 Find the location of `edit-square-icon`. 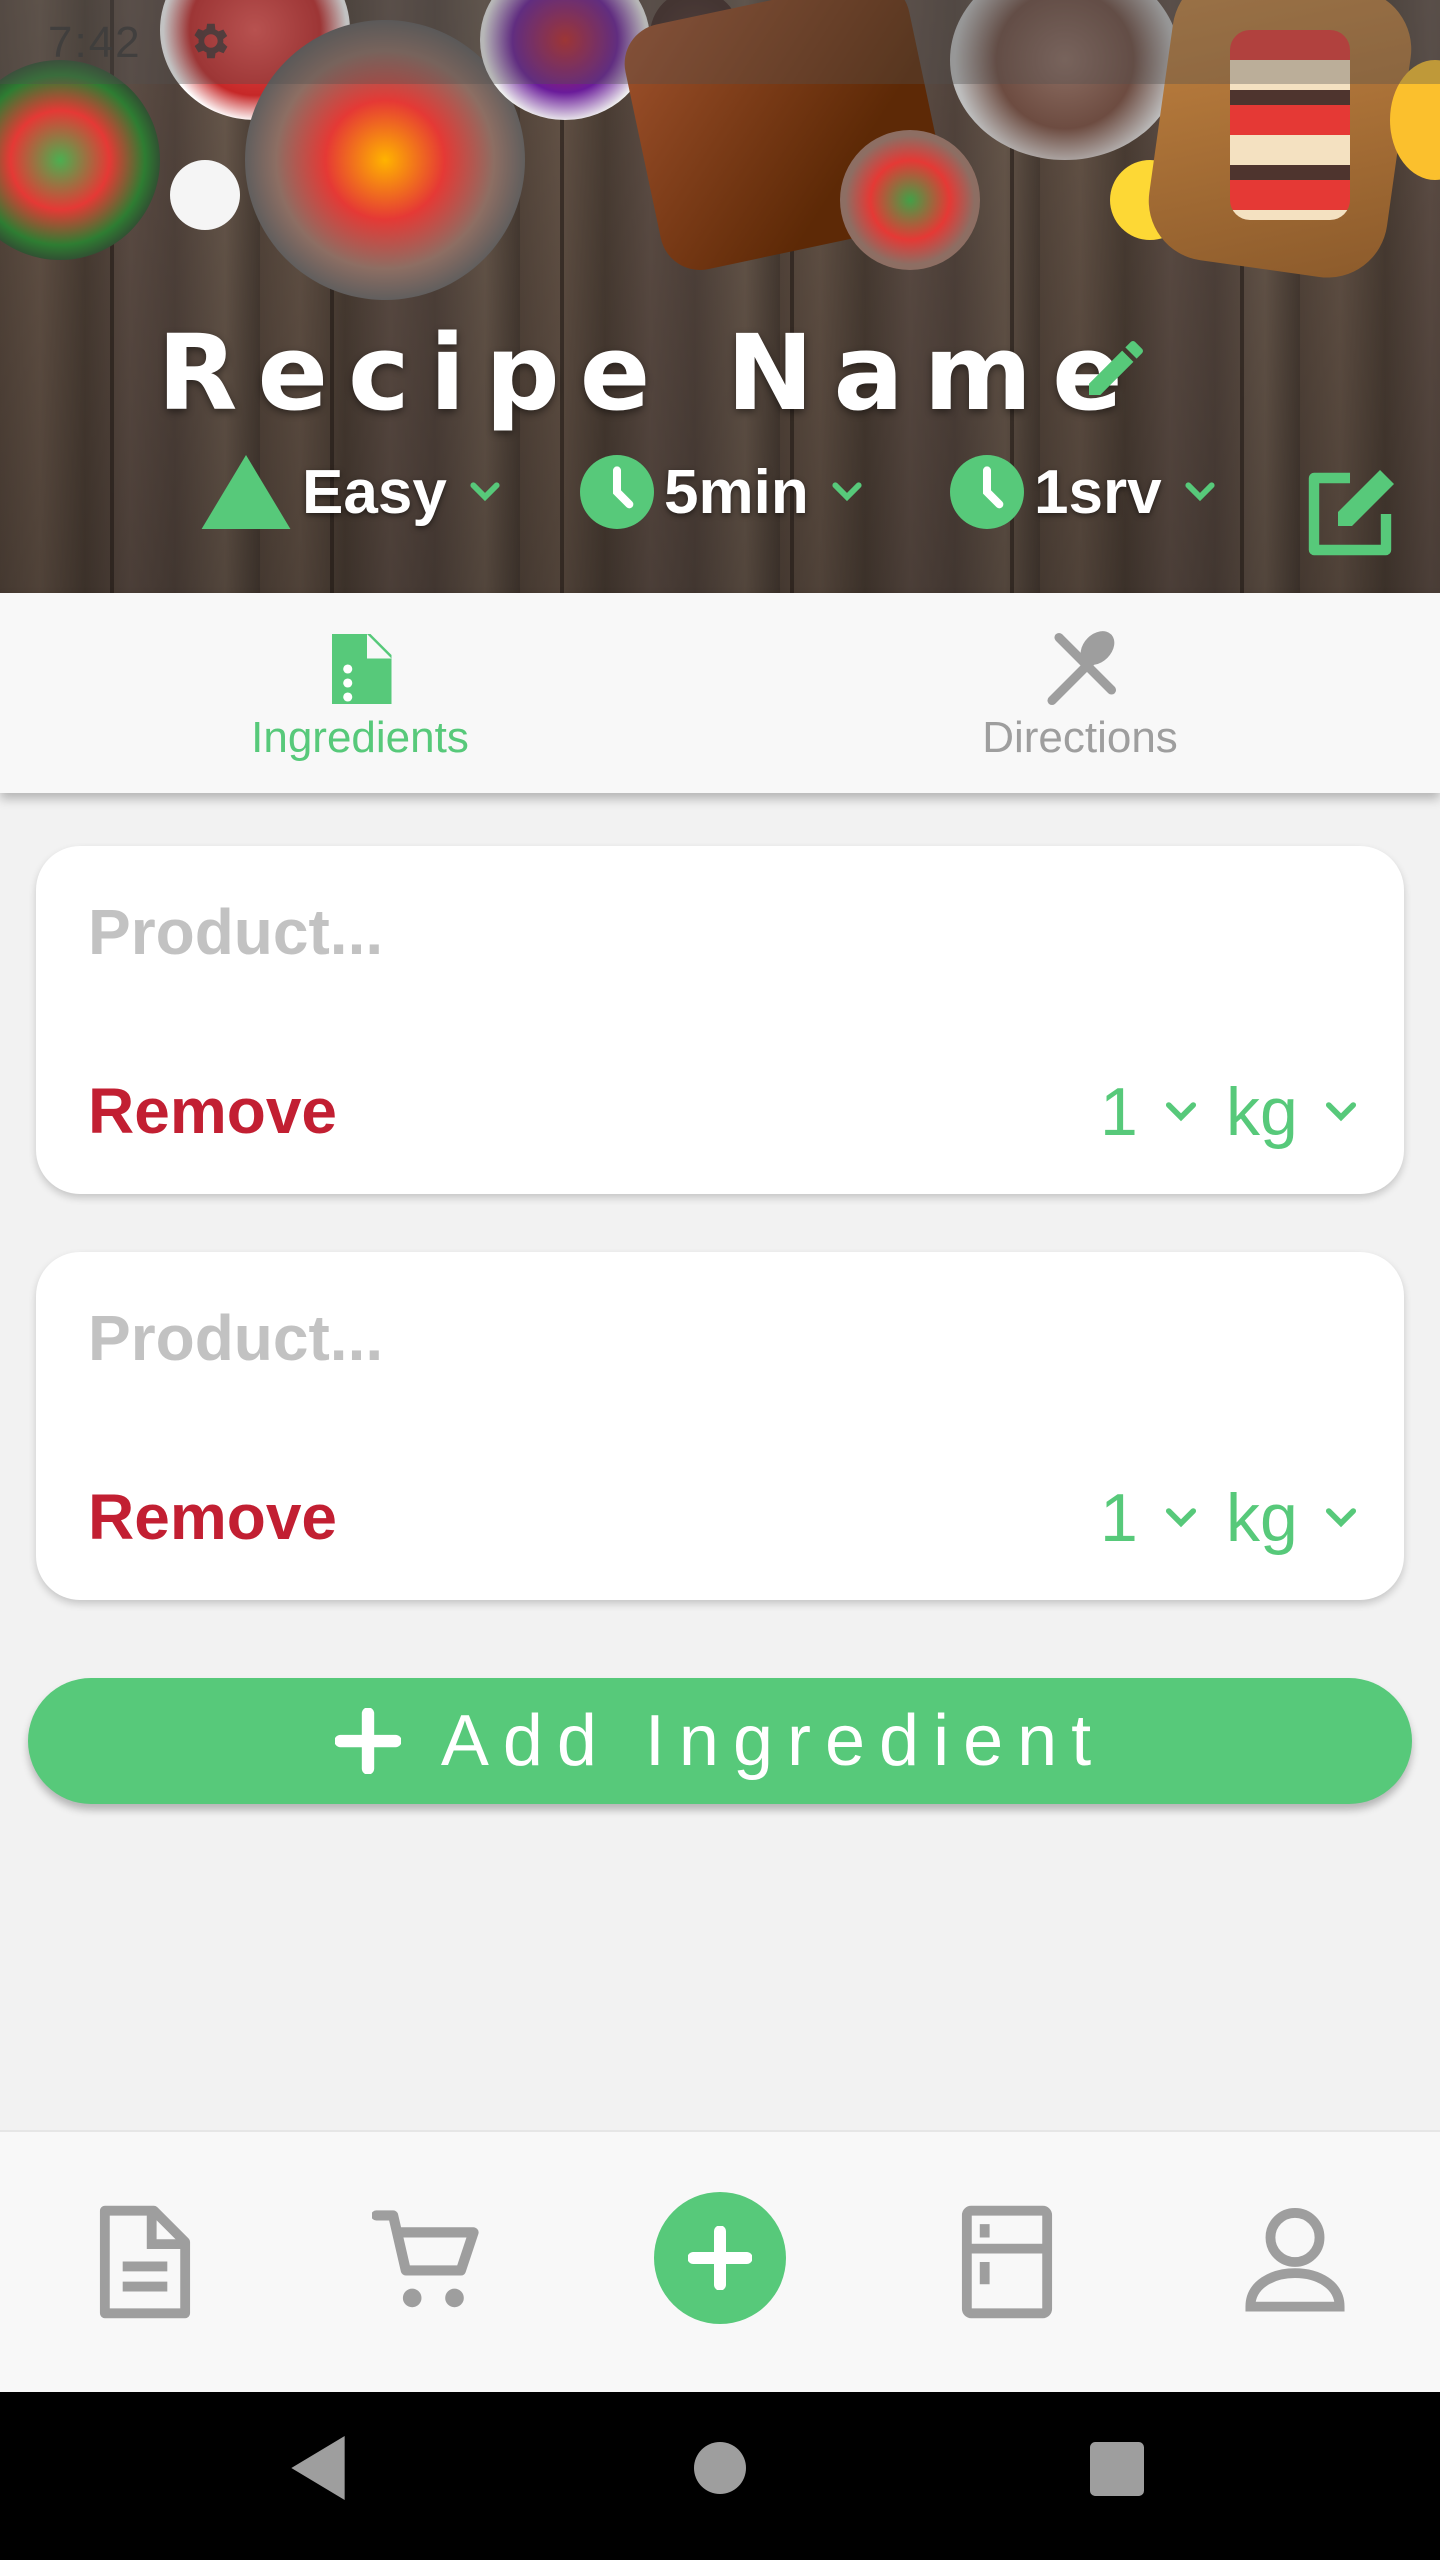

edit-square-icon is located at coordinates (1354, 510).